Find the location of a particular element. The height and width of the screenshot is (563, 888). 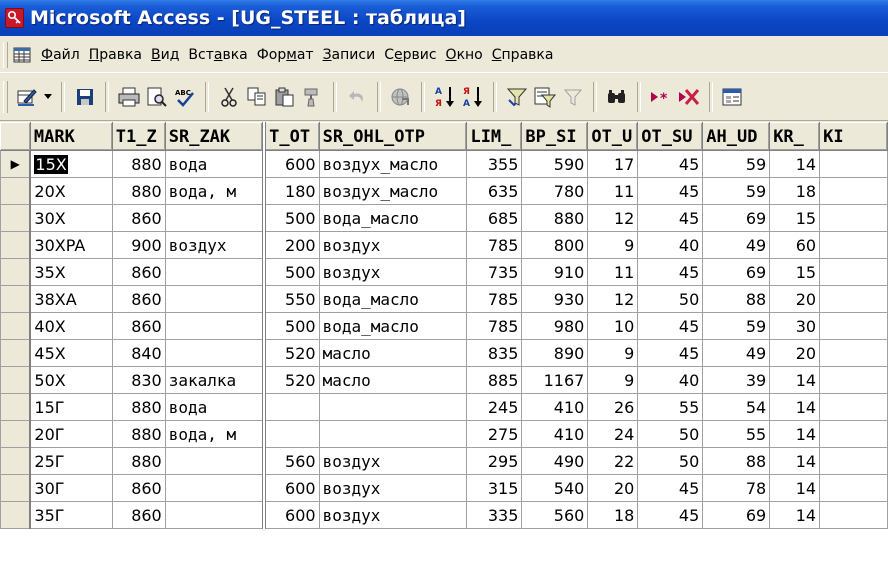

menu-records: Записи is located at coordinates (349, 55).